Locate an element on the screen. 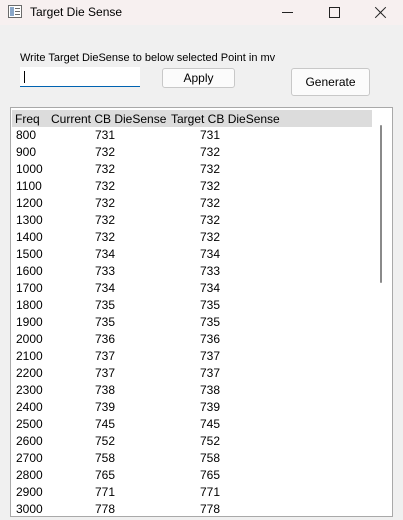 This screenshot has width=403, height=520. header-freq: Freq is located at coordinates (27, 119).